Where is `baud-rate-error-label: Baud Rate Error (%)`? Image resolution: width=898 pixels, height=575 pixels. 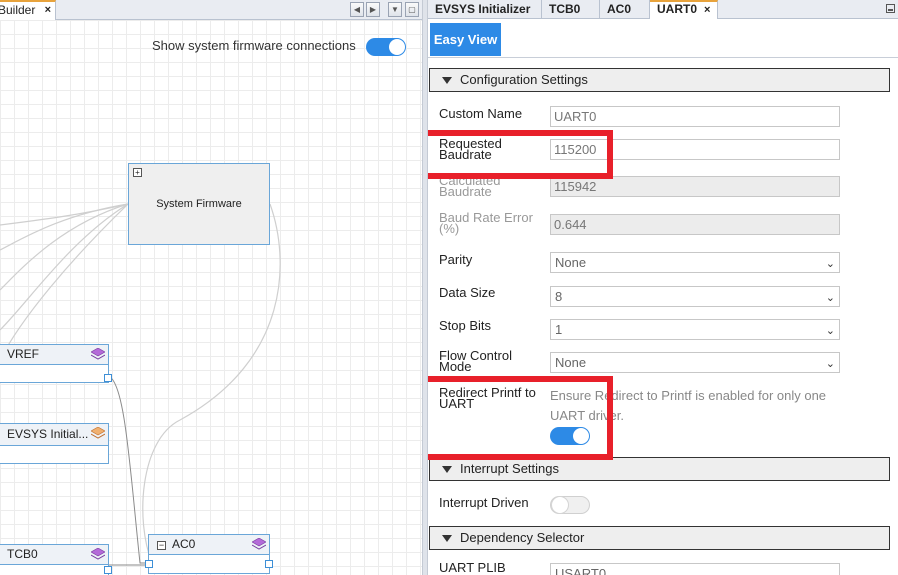
baud-rate-error-label: Baud Rate Error (%) is located at coordinates (486, 223).